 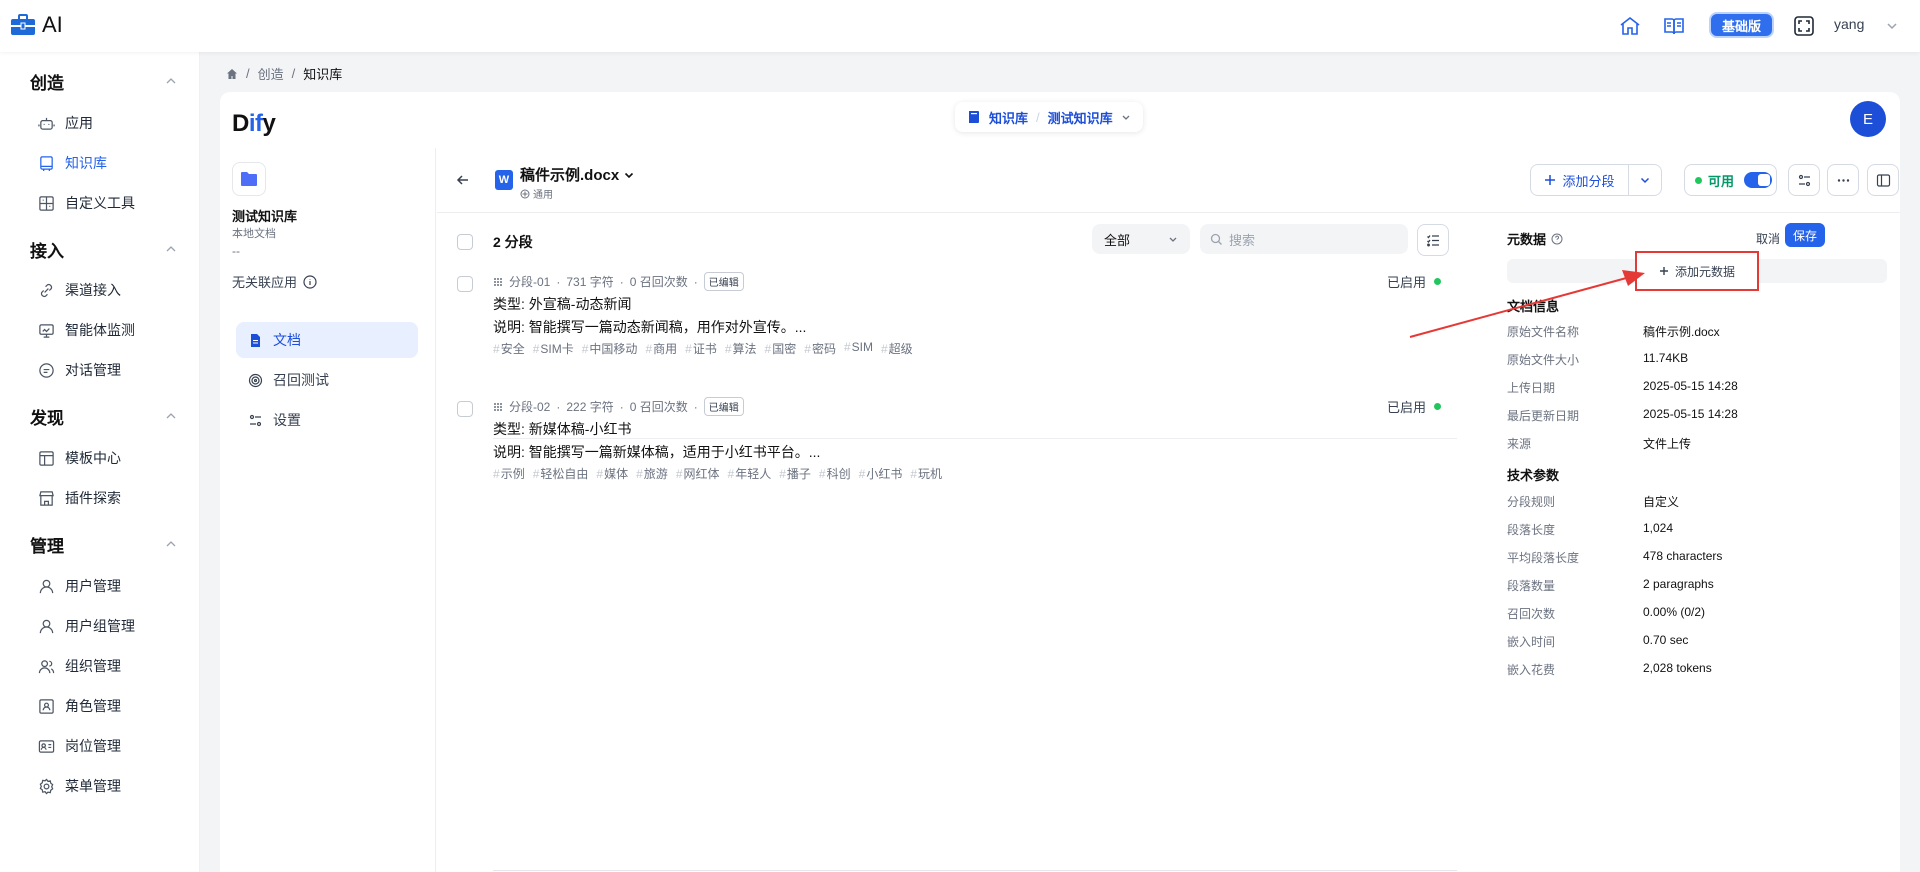 What do you see at coordinates (1741, 25) in the screenshot?
I see `edition-badge: 基础版` at bounding box center [1741, 25].